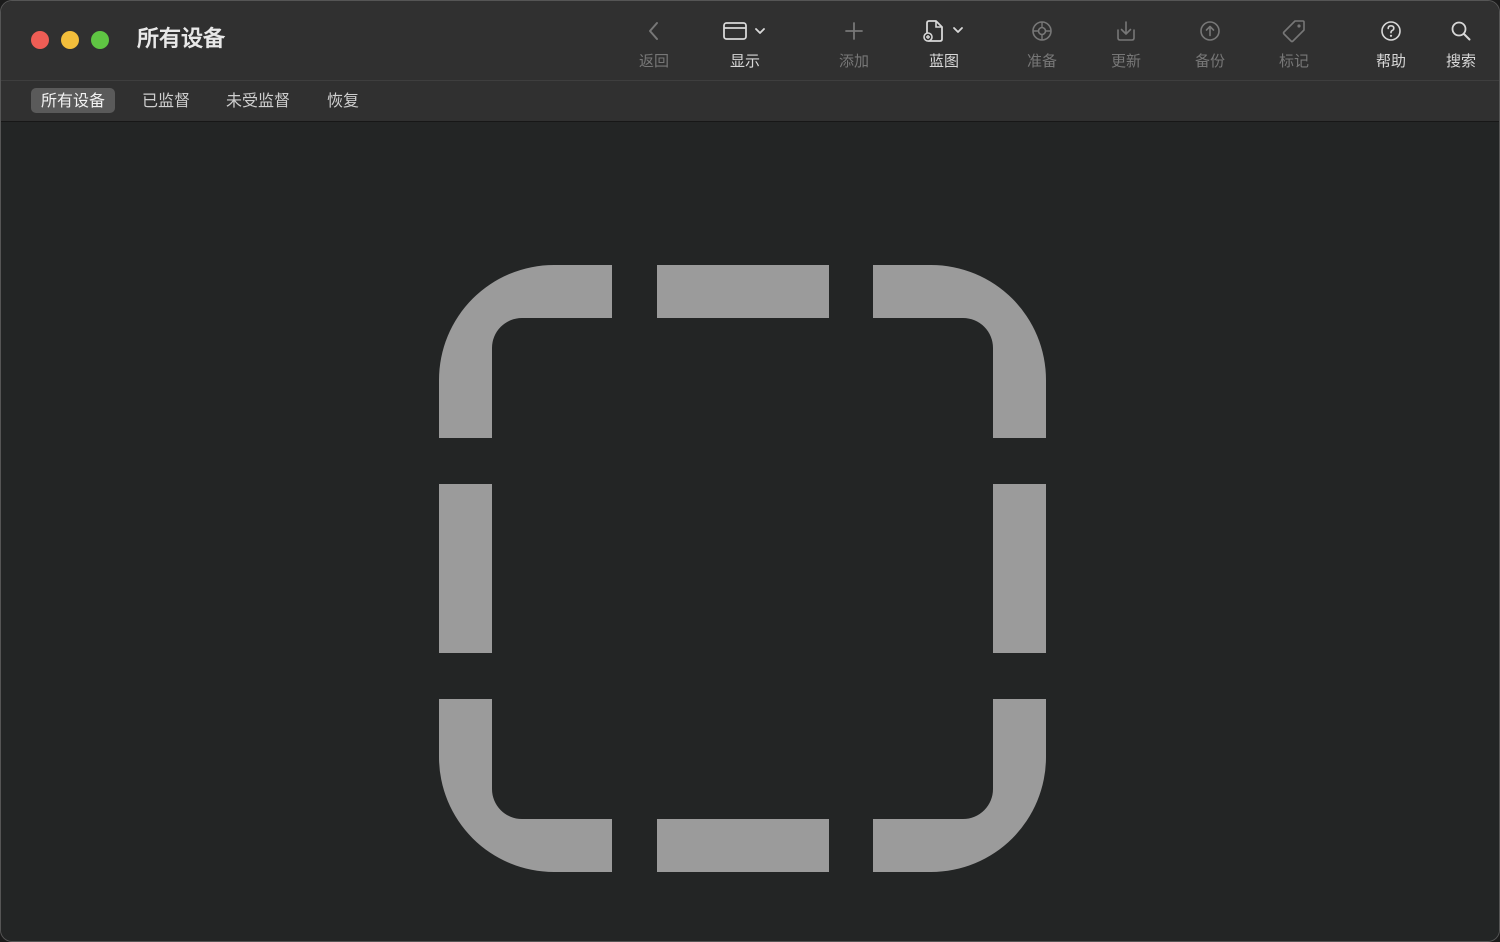  I want to click on placeholder-corner-bottom-right, so click(959, 785).